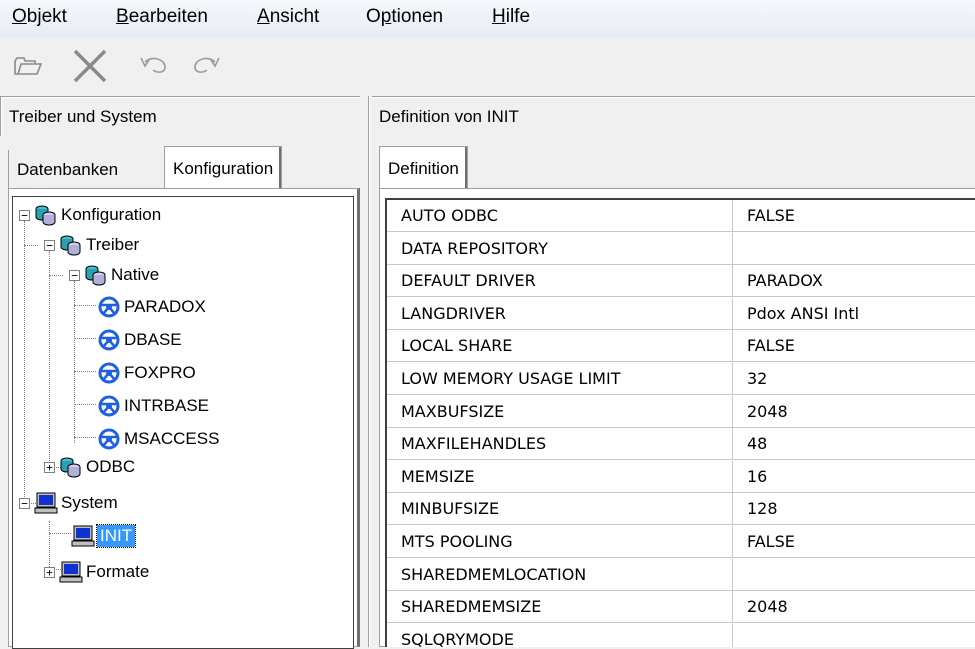  I want to click on tree-node-dbase: DBASE, so click(141, 340).